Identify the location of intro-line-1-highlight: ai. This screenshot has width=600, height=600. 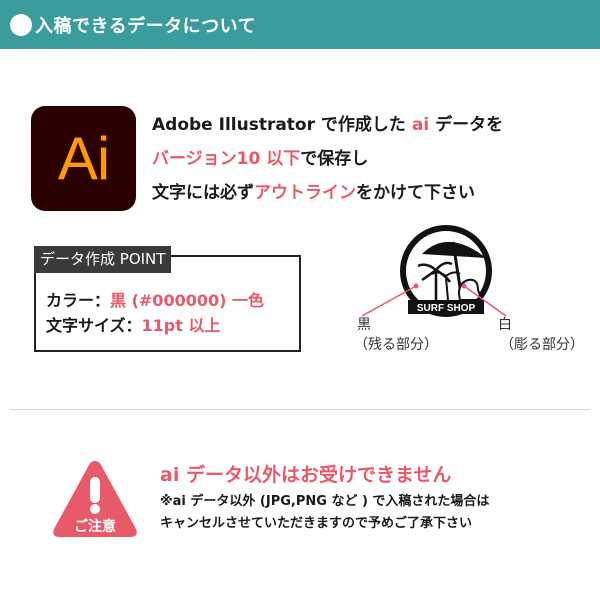
(420, 125).